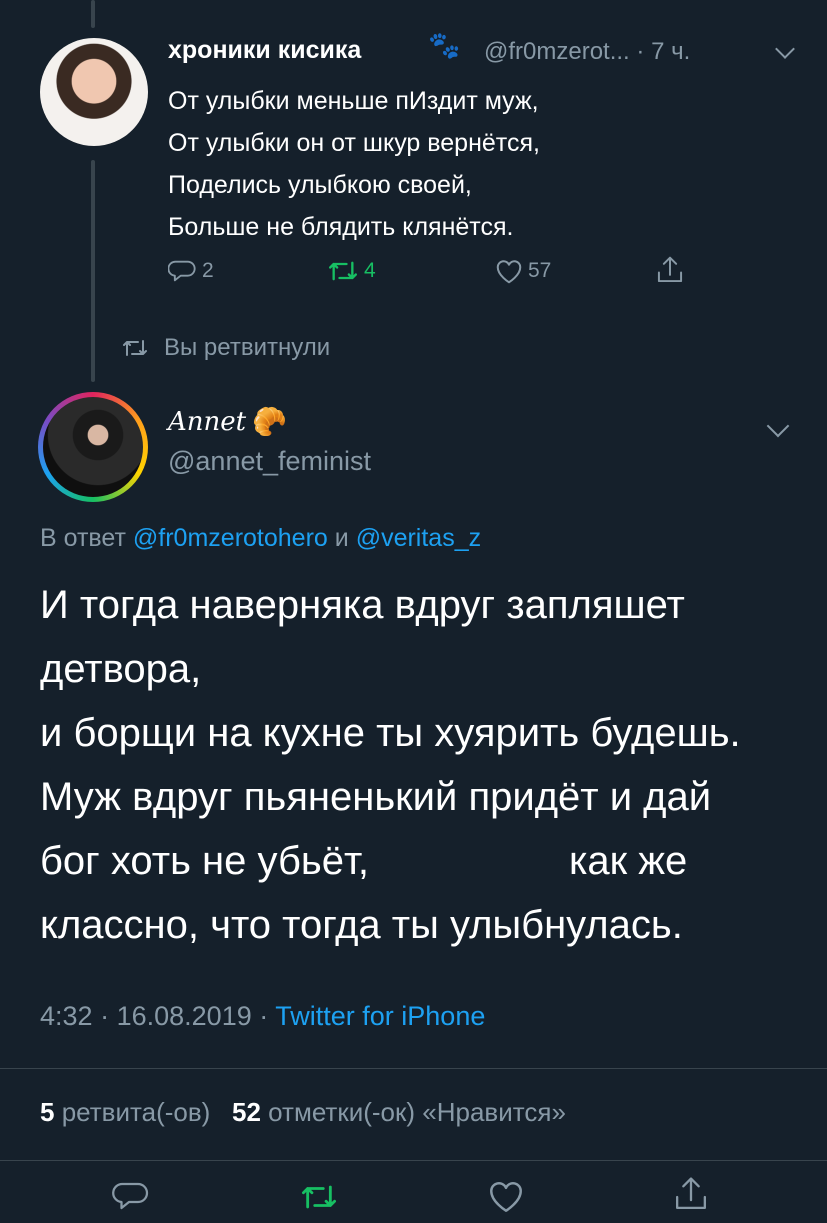  What do you see at coordinates (341, 227) in the screenshot?
I see `tweet-line: Больше не блядить клянётся.` at bounding box center [341, 227].